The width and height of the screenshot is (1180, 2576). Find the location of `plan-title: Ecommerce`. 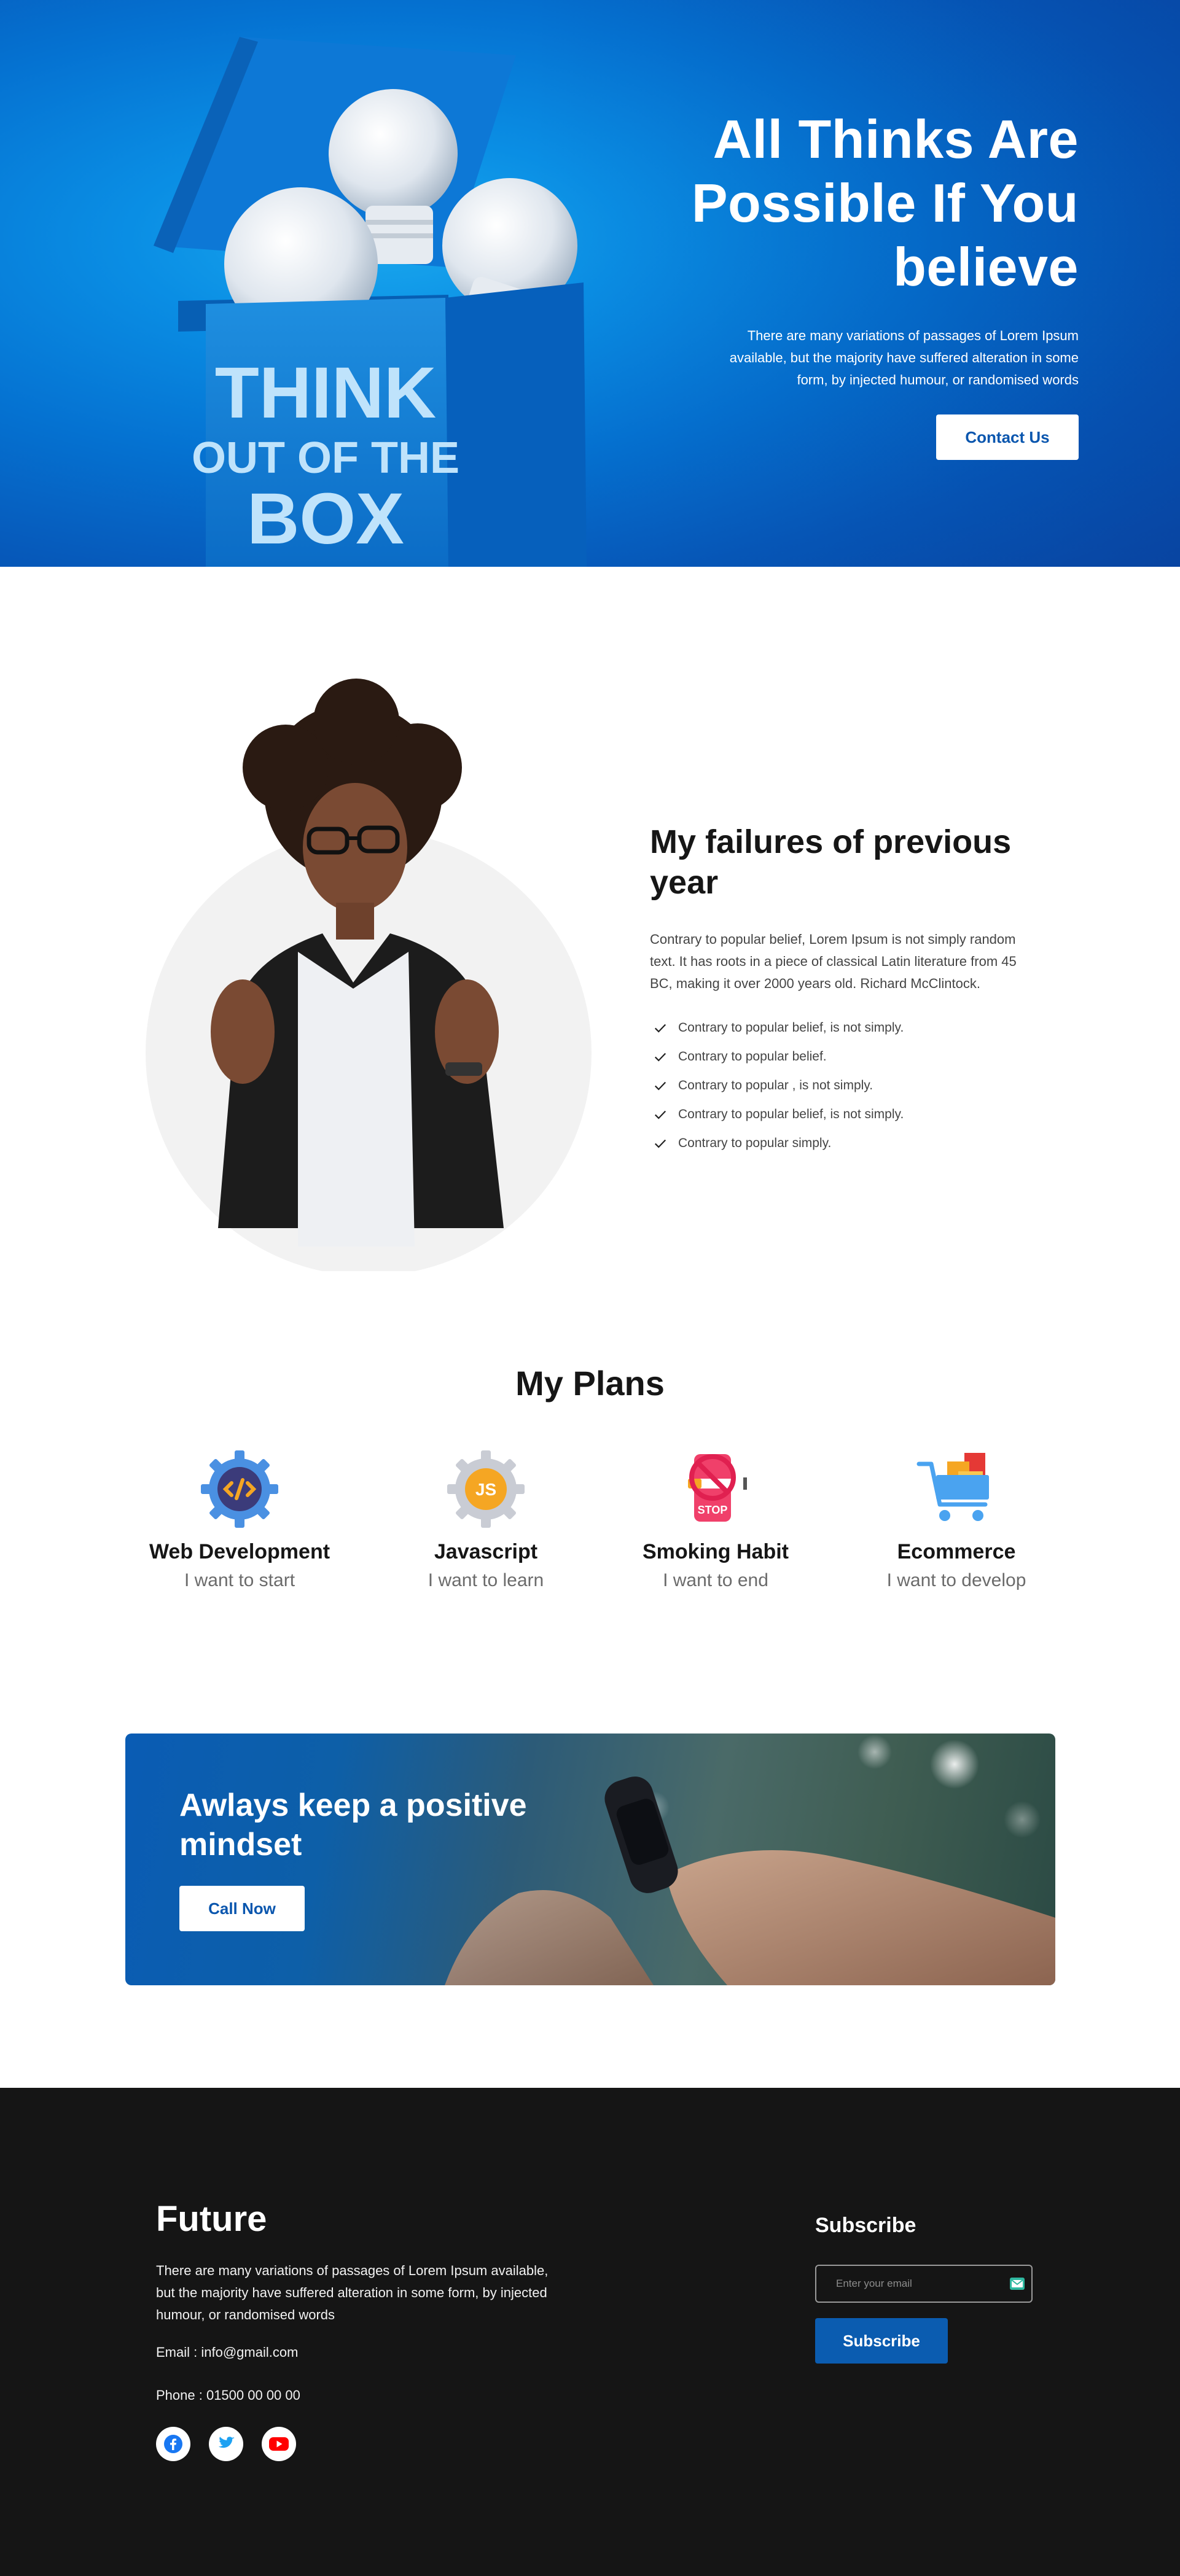

plan-title: Ecommerce is located at coordinates (956, 1551).